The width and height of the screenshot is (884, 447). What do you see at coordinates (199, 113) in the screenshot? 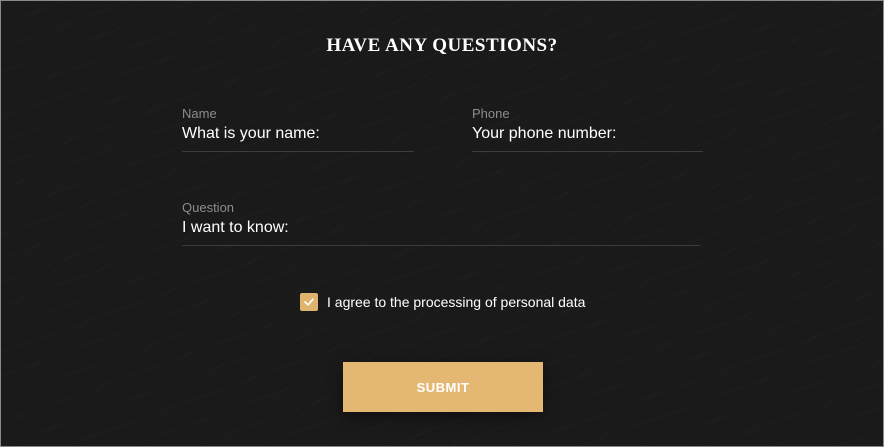
I see `name-label: Name` at bounding box center [199, 113].